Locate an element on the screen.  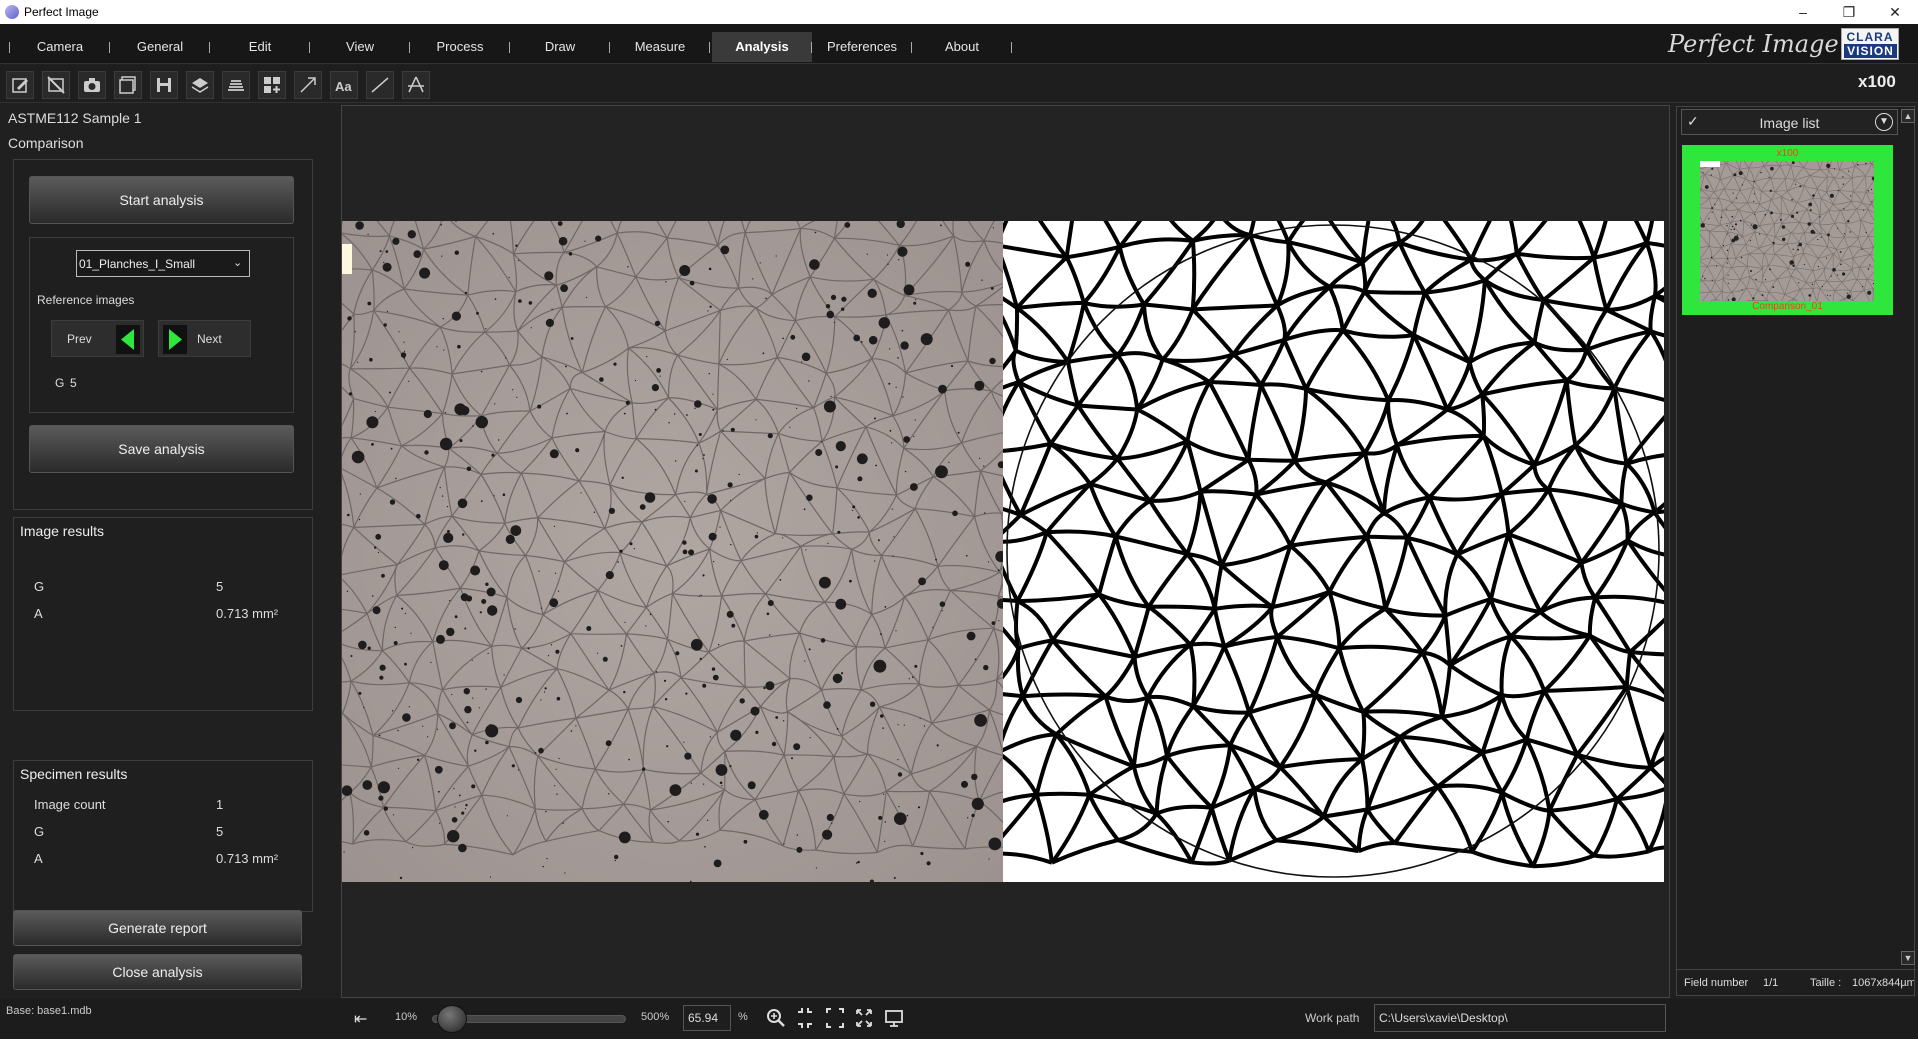
image-results-section: Image results G 5 A 0.713 mm² is located at coordinates (163, 614).